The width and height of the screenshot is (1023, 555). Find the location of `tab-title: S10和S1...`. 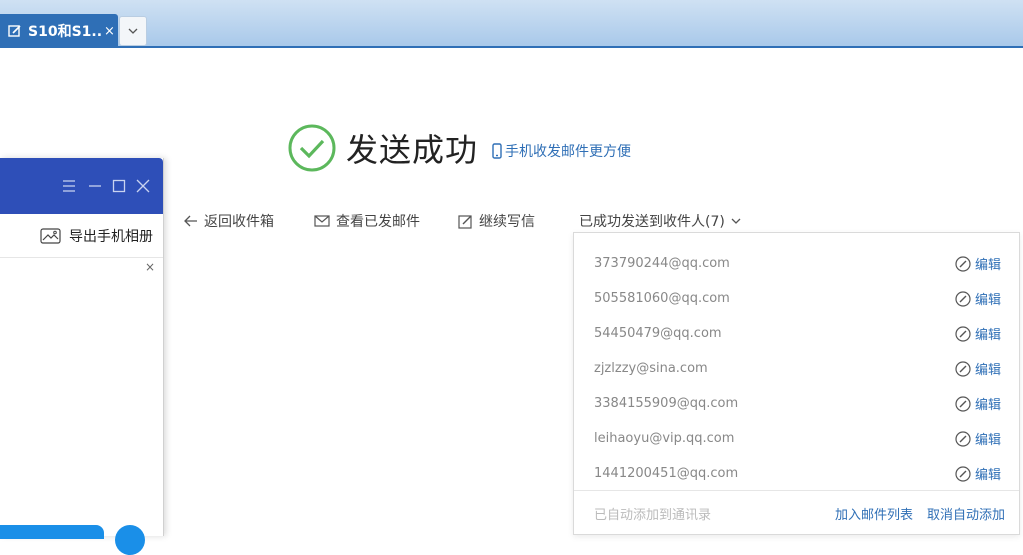

tab-title: S10和S1... is located at coordinates (65, 32).